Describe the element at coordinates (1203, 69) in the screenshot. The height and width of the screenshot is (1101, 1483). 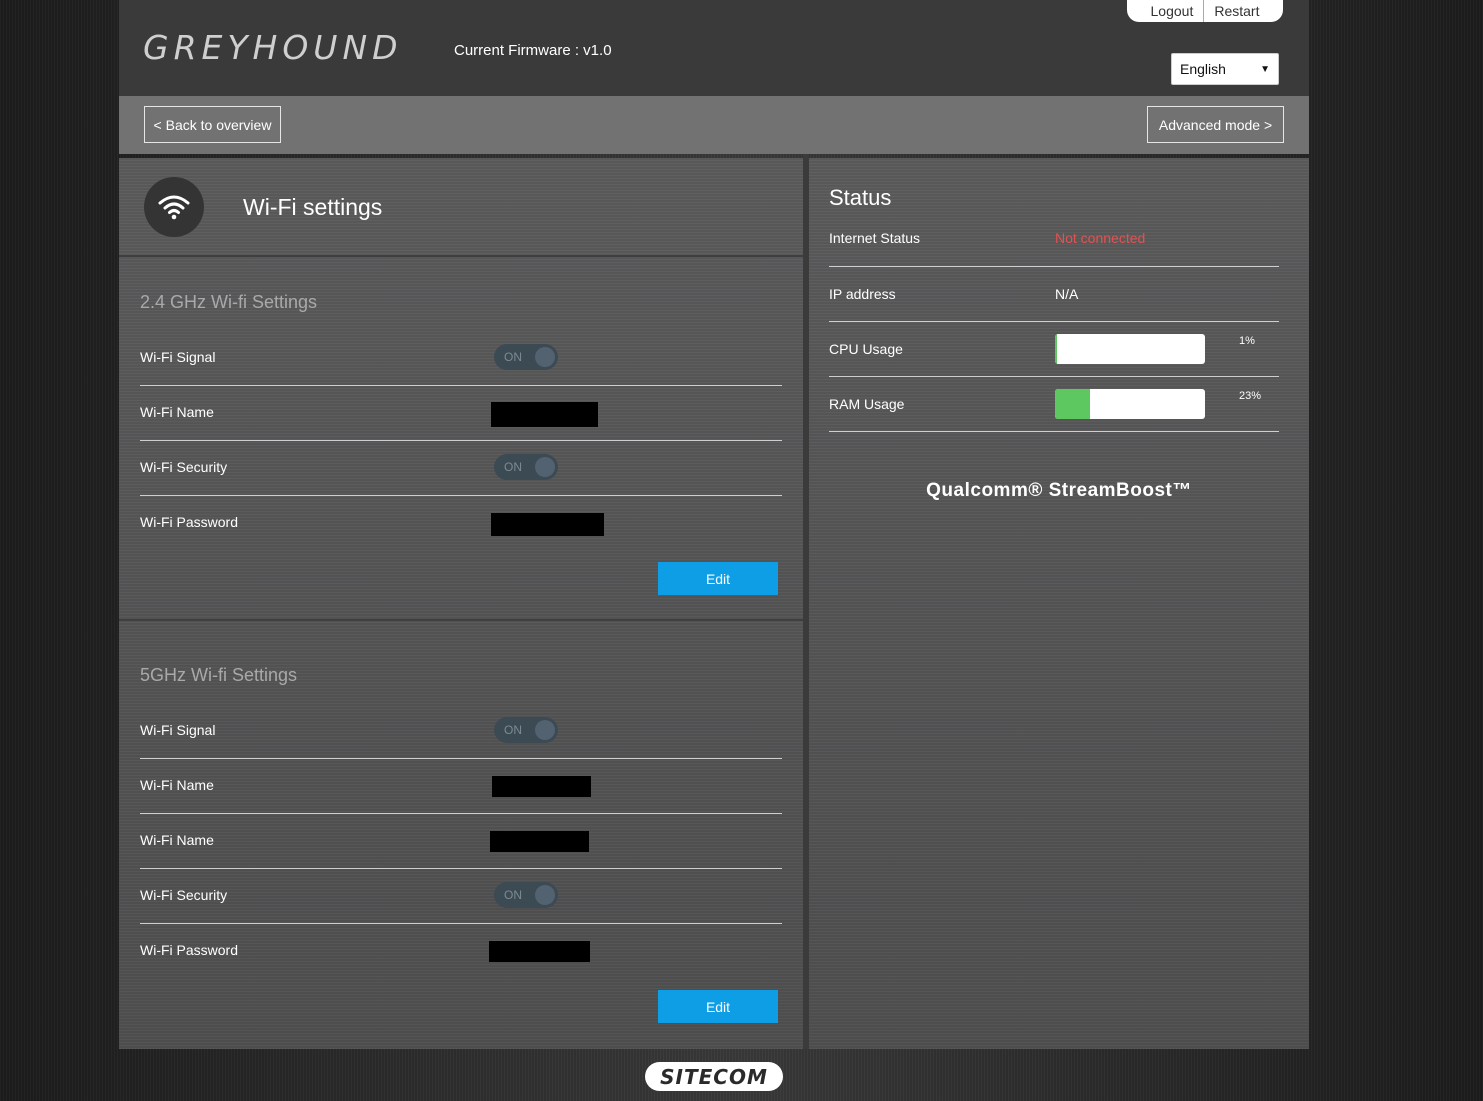
I see `language-value: English` at that location.